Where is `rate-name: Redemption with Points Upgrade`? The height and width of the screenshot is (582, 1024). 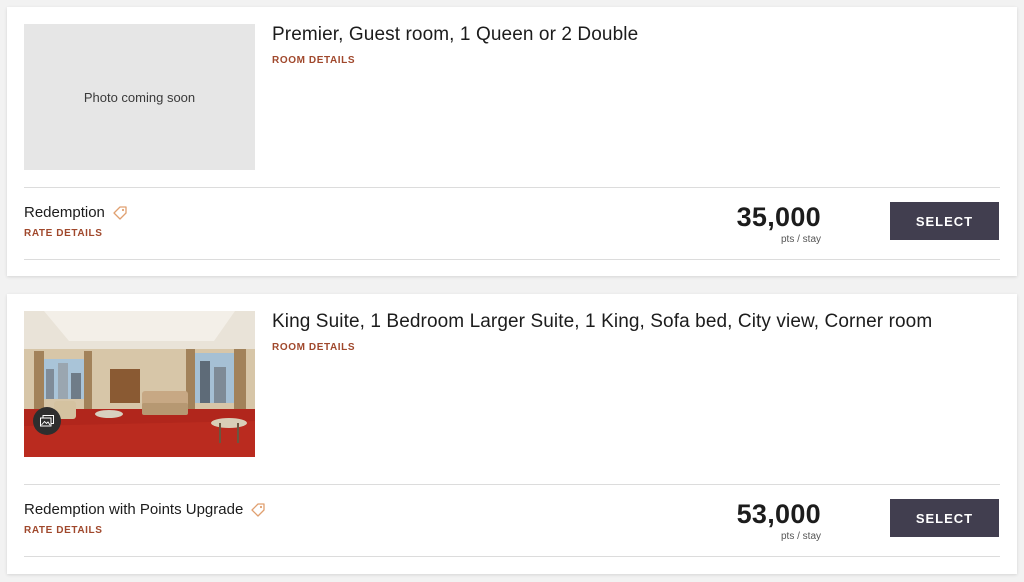
rate-name: Redemption with Points Upgrade is located at coordinates (145, 509).